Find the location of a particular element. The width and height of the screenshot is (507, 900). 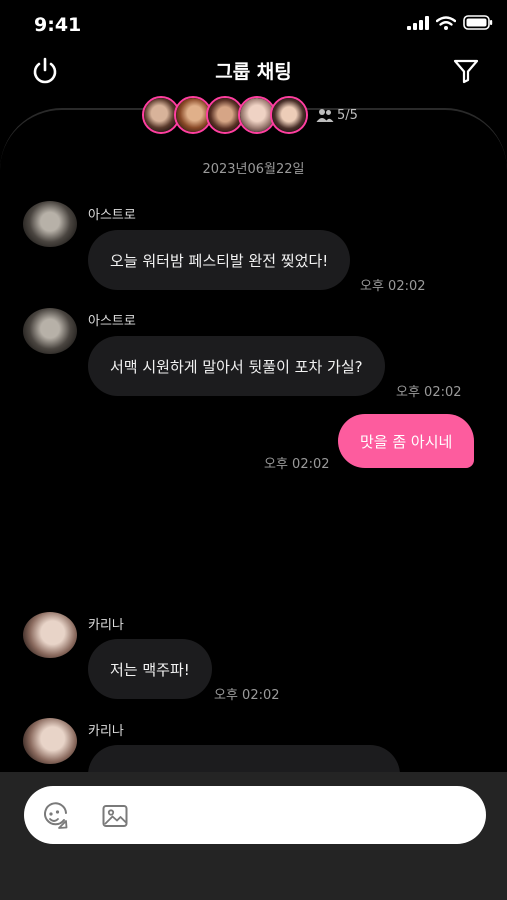

status-icons is located at coordinates (450, 22).